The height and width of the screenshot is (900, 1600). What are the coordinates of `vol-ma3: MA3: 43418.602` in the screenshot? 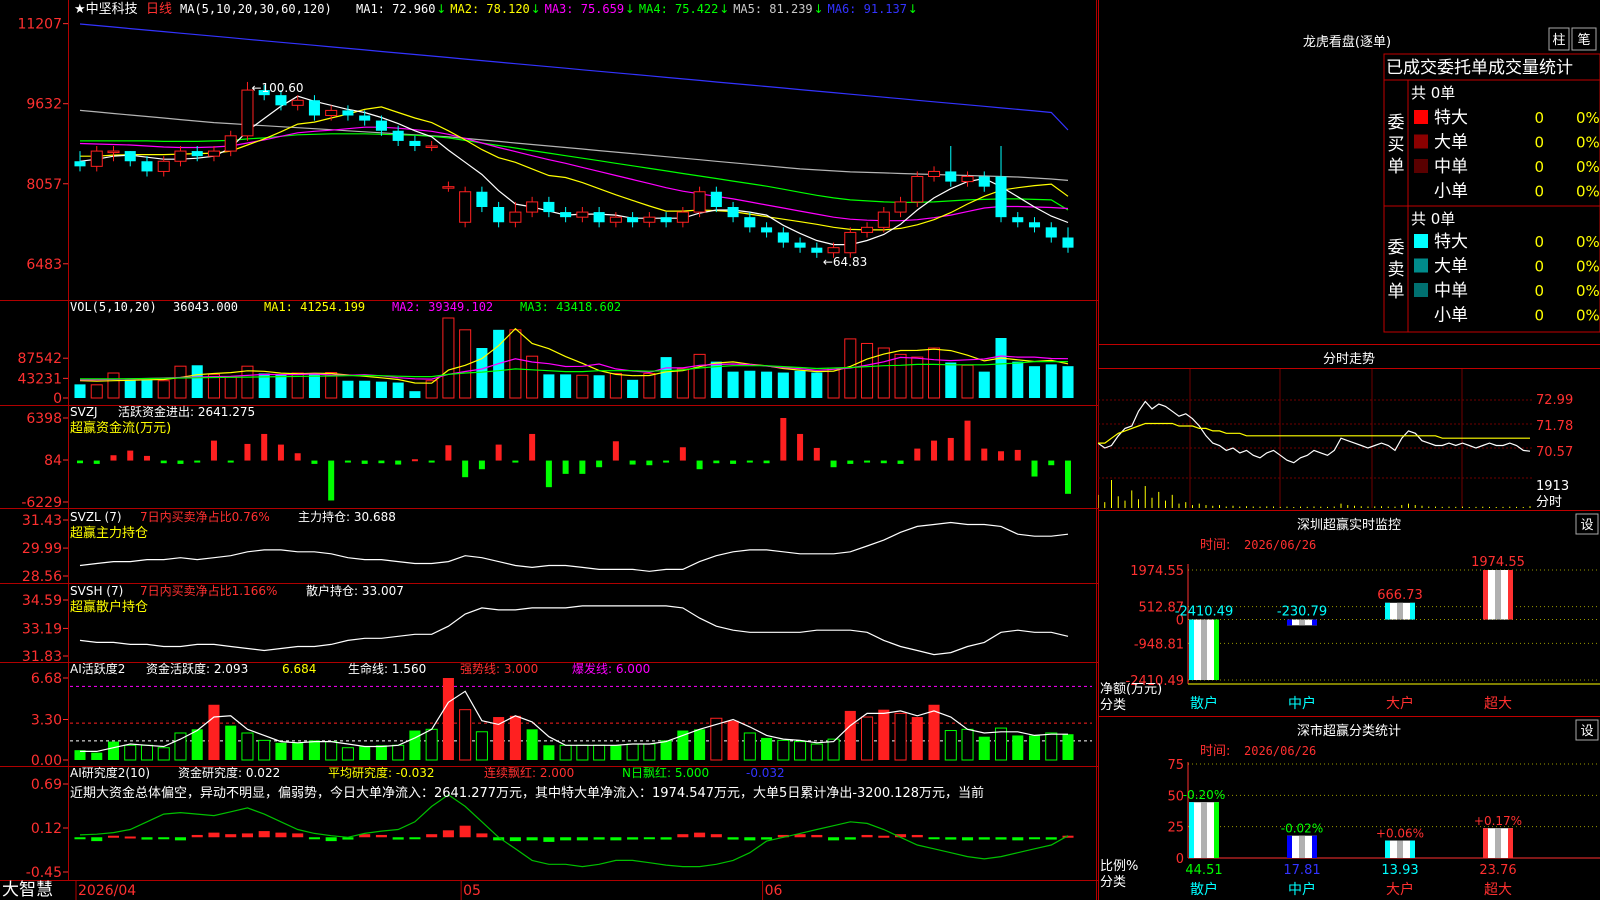 It's located at (570, 307).